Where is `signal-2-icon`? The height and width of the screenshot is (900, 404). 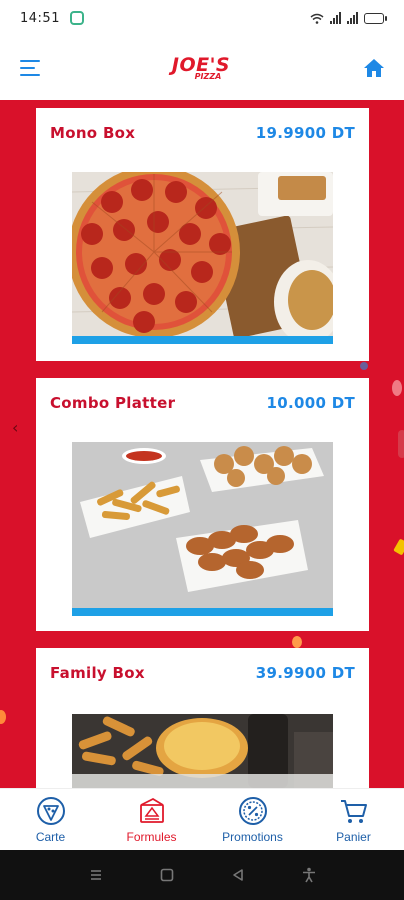
signal-2-icon is located at coordinates (352, 18).